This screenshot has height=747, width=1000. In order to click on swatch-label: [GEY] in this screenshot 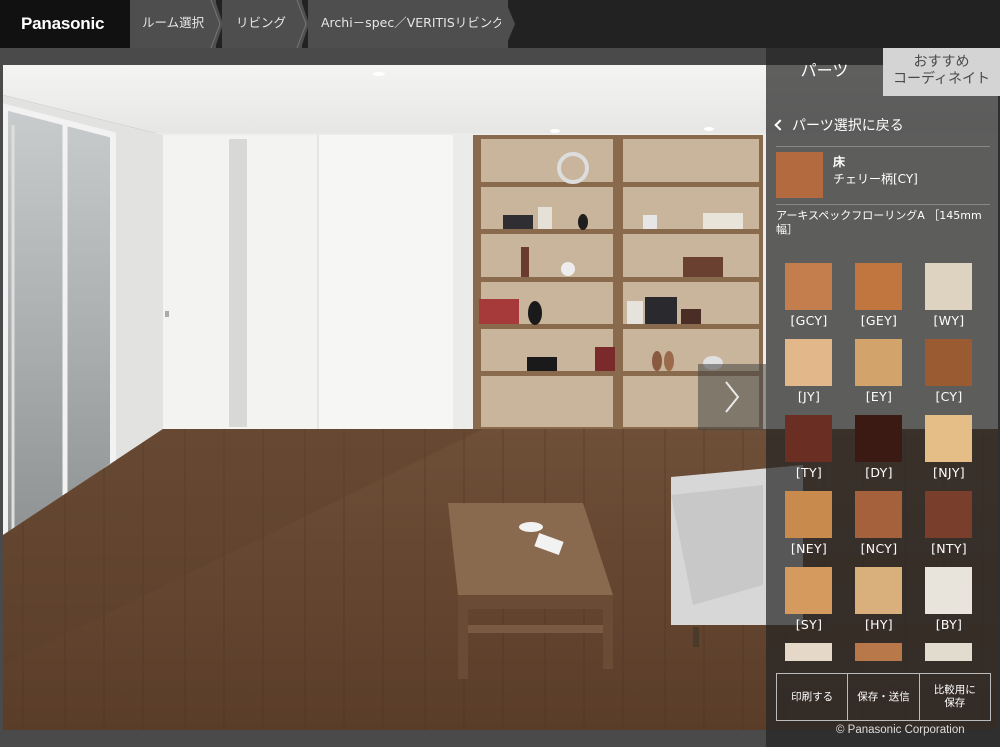, I will do `click(879, 320)`.